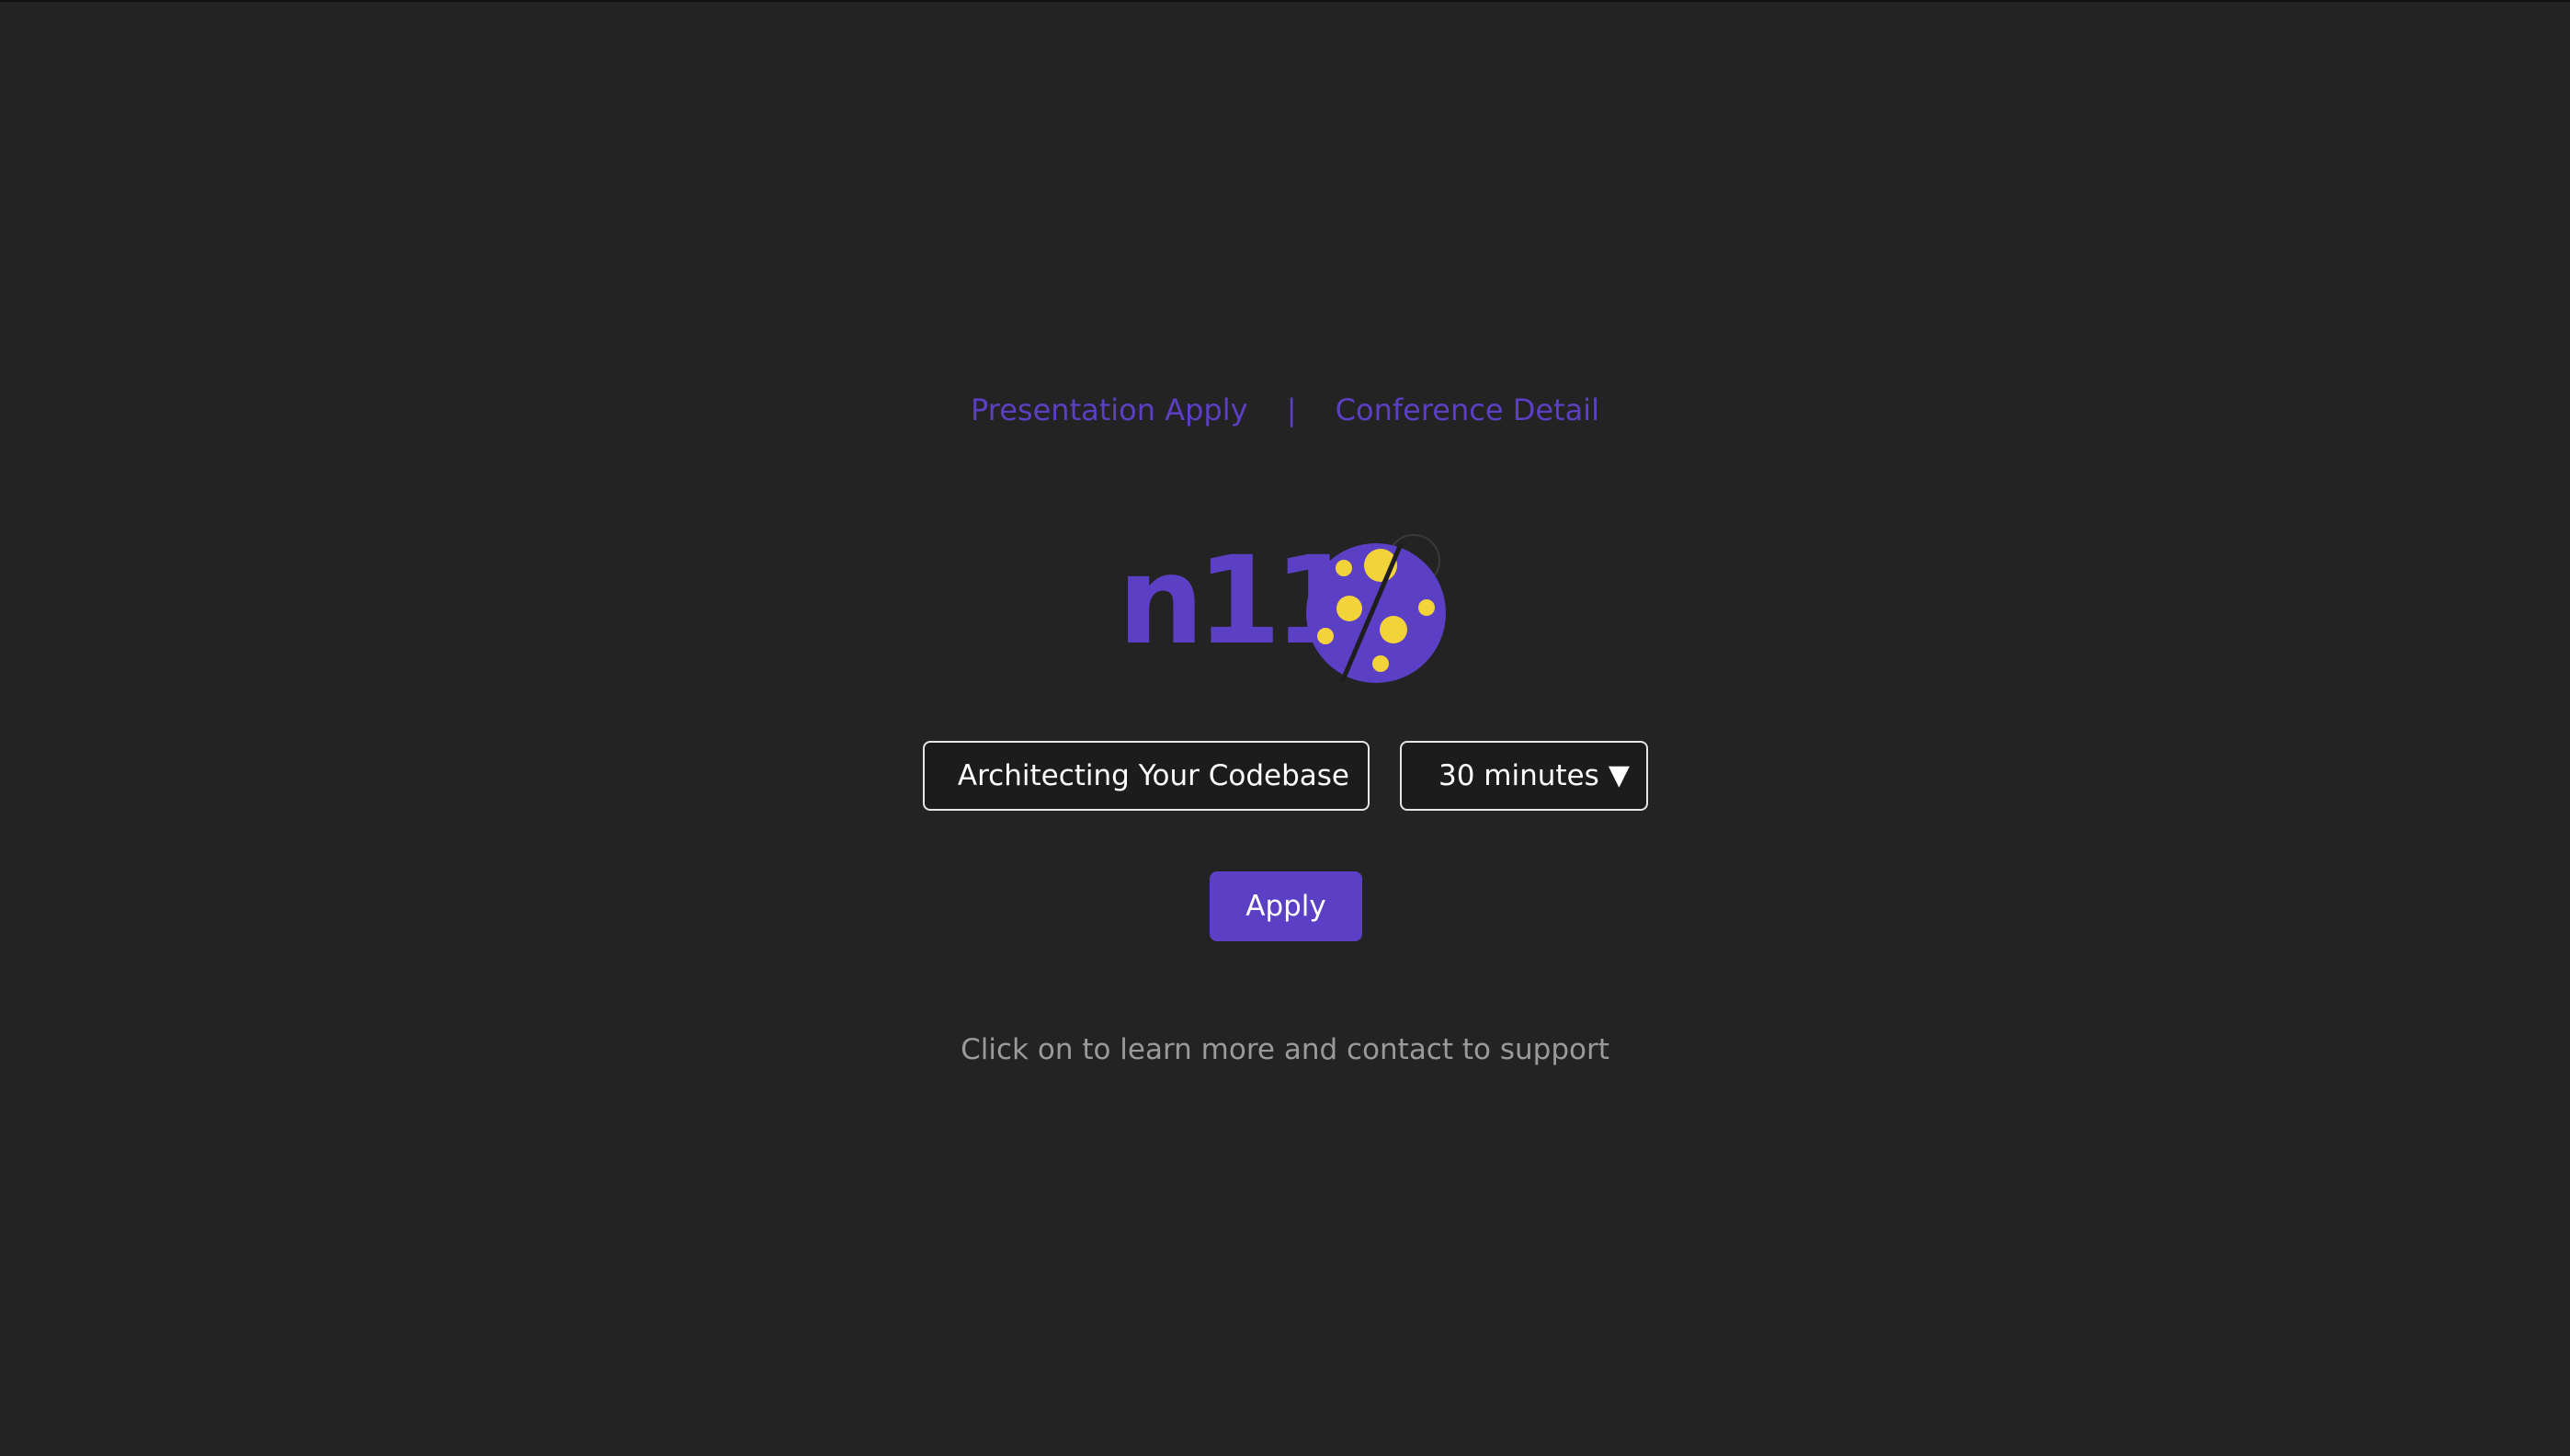 The height and width of the screenshot is (1456, 2570). I want to click on duration-selected-value: 30 minutes, so click(1519, 775).